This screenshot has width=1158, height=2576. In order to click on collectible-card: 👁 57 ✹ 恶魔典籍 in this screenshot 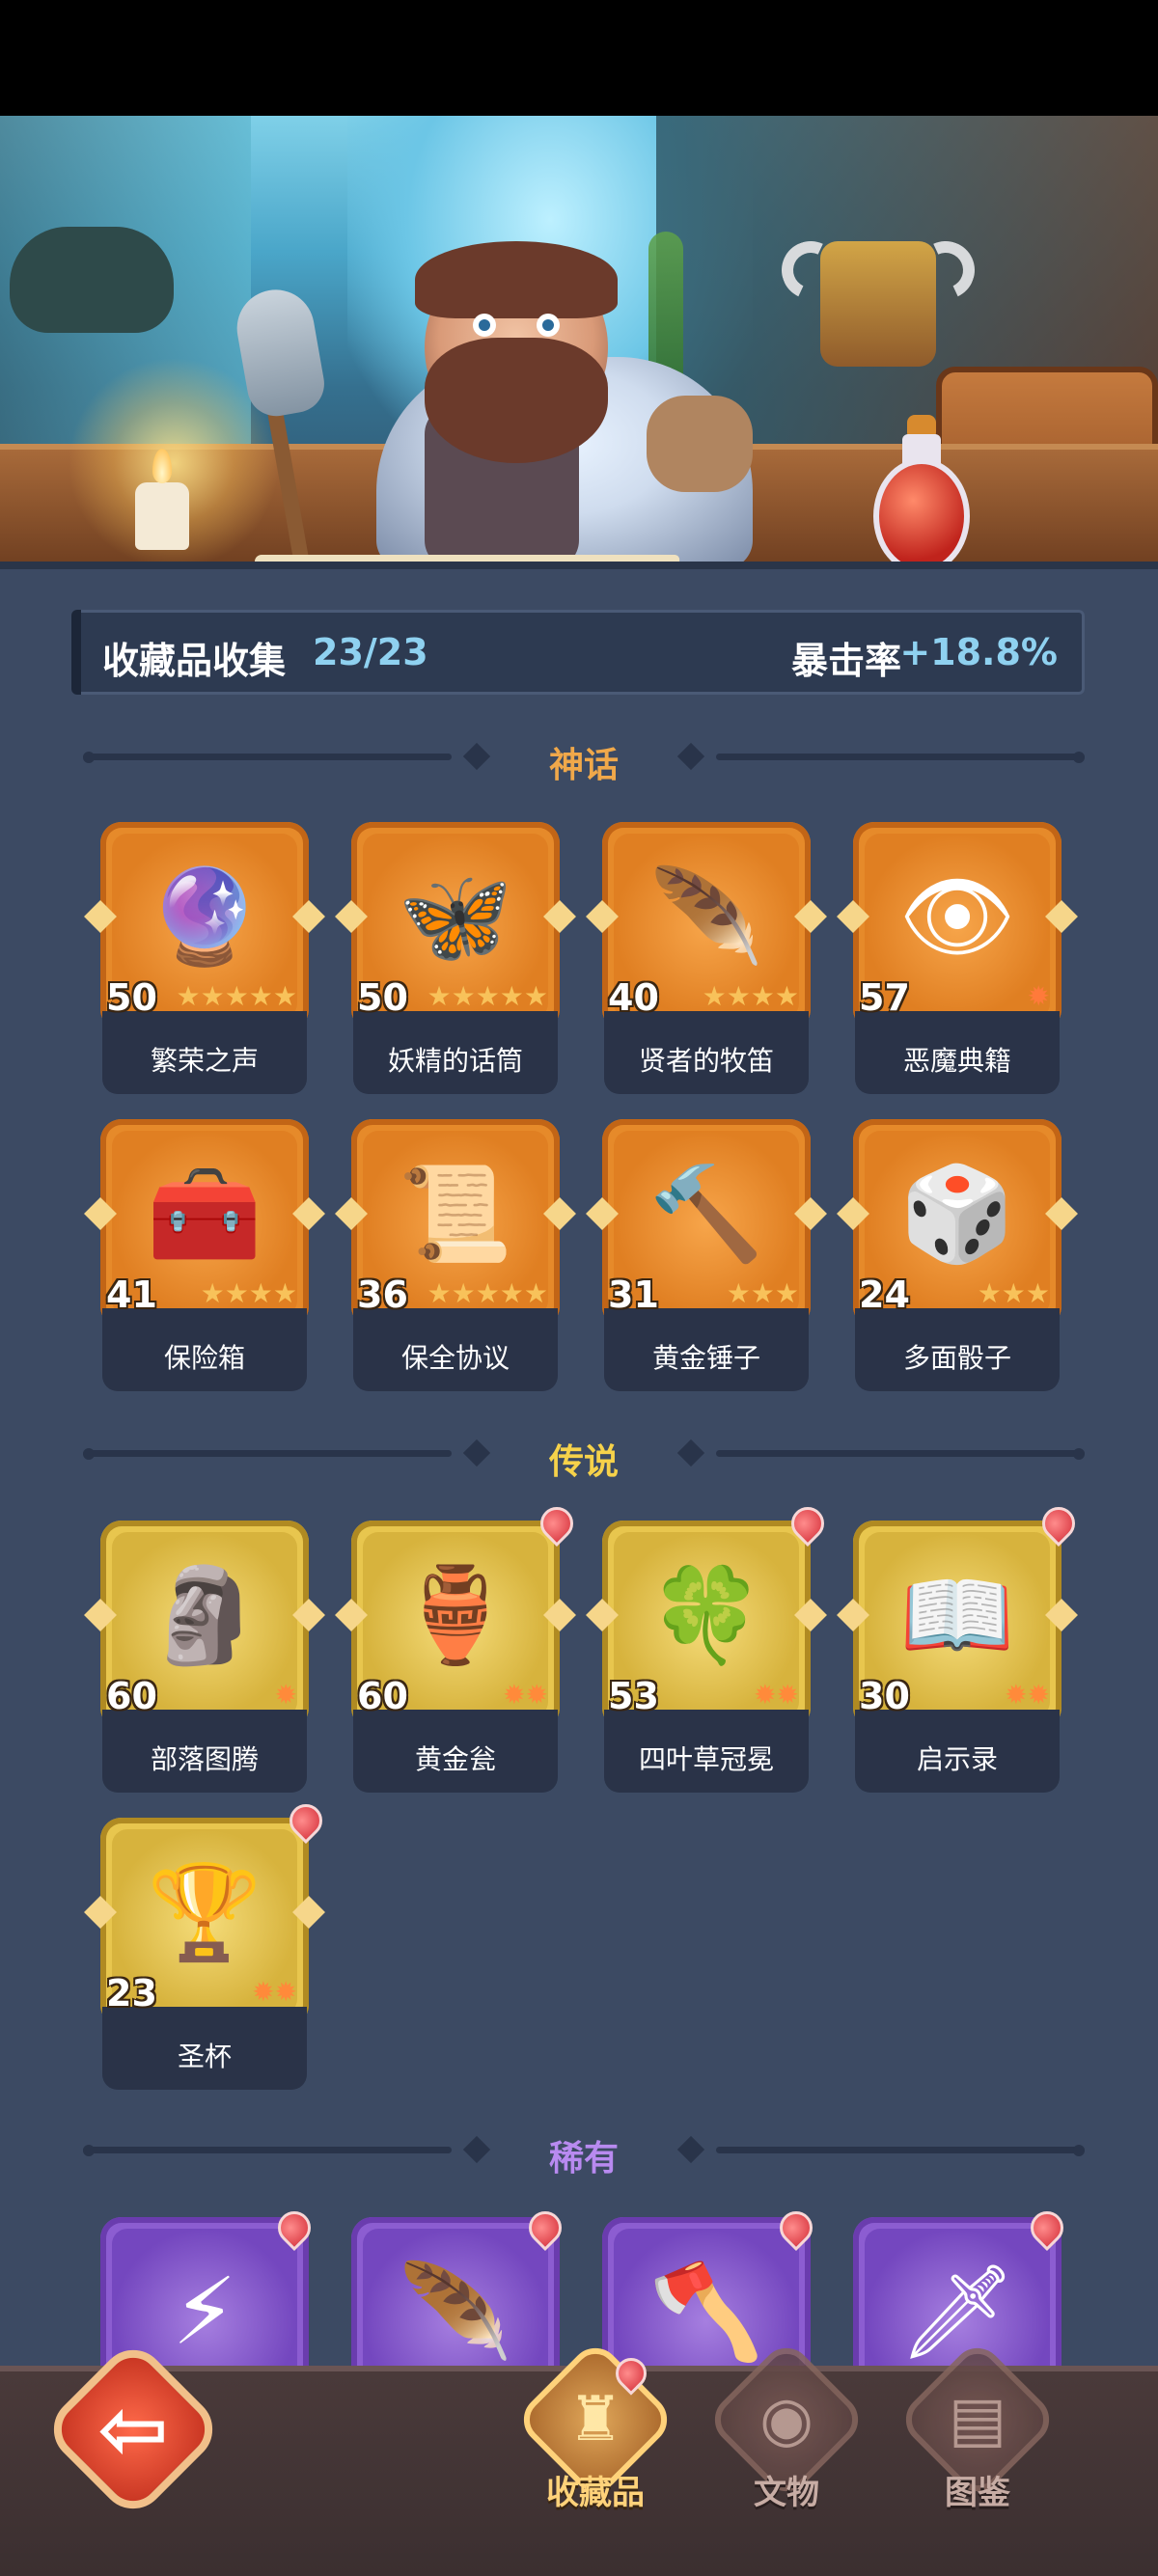, I will do `click(957, 958)`.